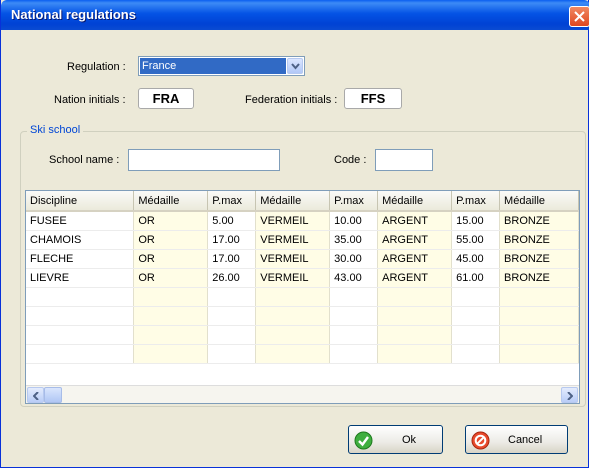 The image size is (589, 468). What do you see at coordinates (80, 240) in the screenshot?
I see `table-cell: CHAMOIS` at bounding box center [80, 240].